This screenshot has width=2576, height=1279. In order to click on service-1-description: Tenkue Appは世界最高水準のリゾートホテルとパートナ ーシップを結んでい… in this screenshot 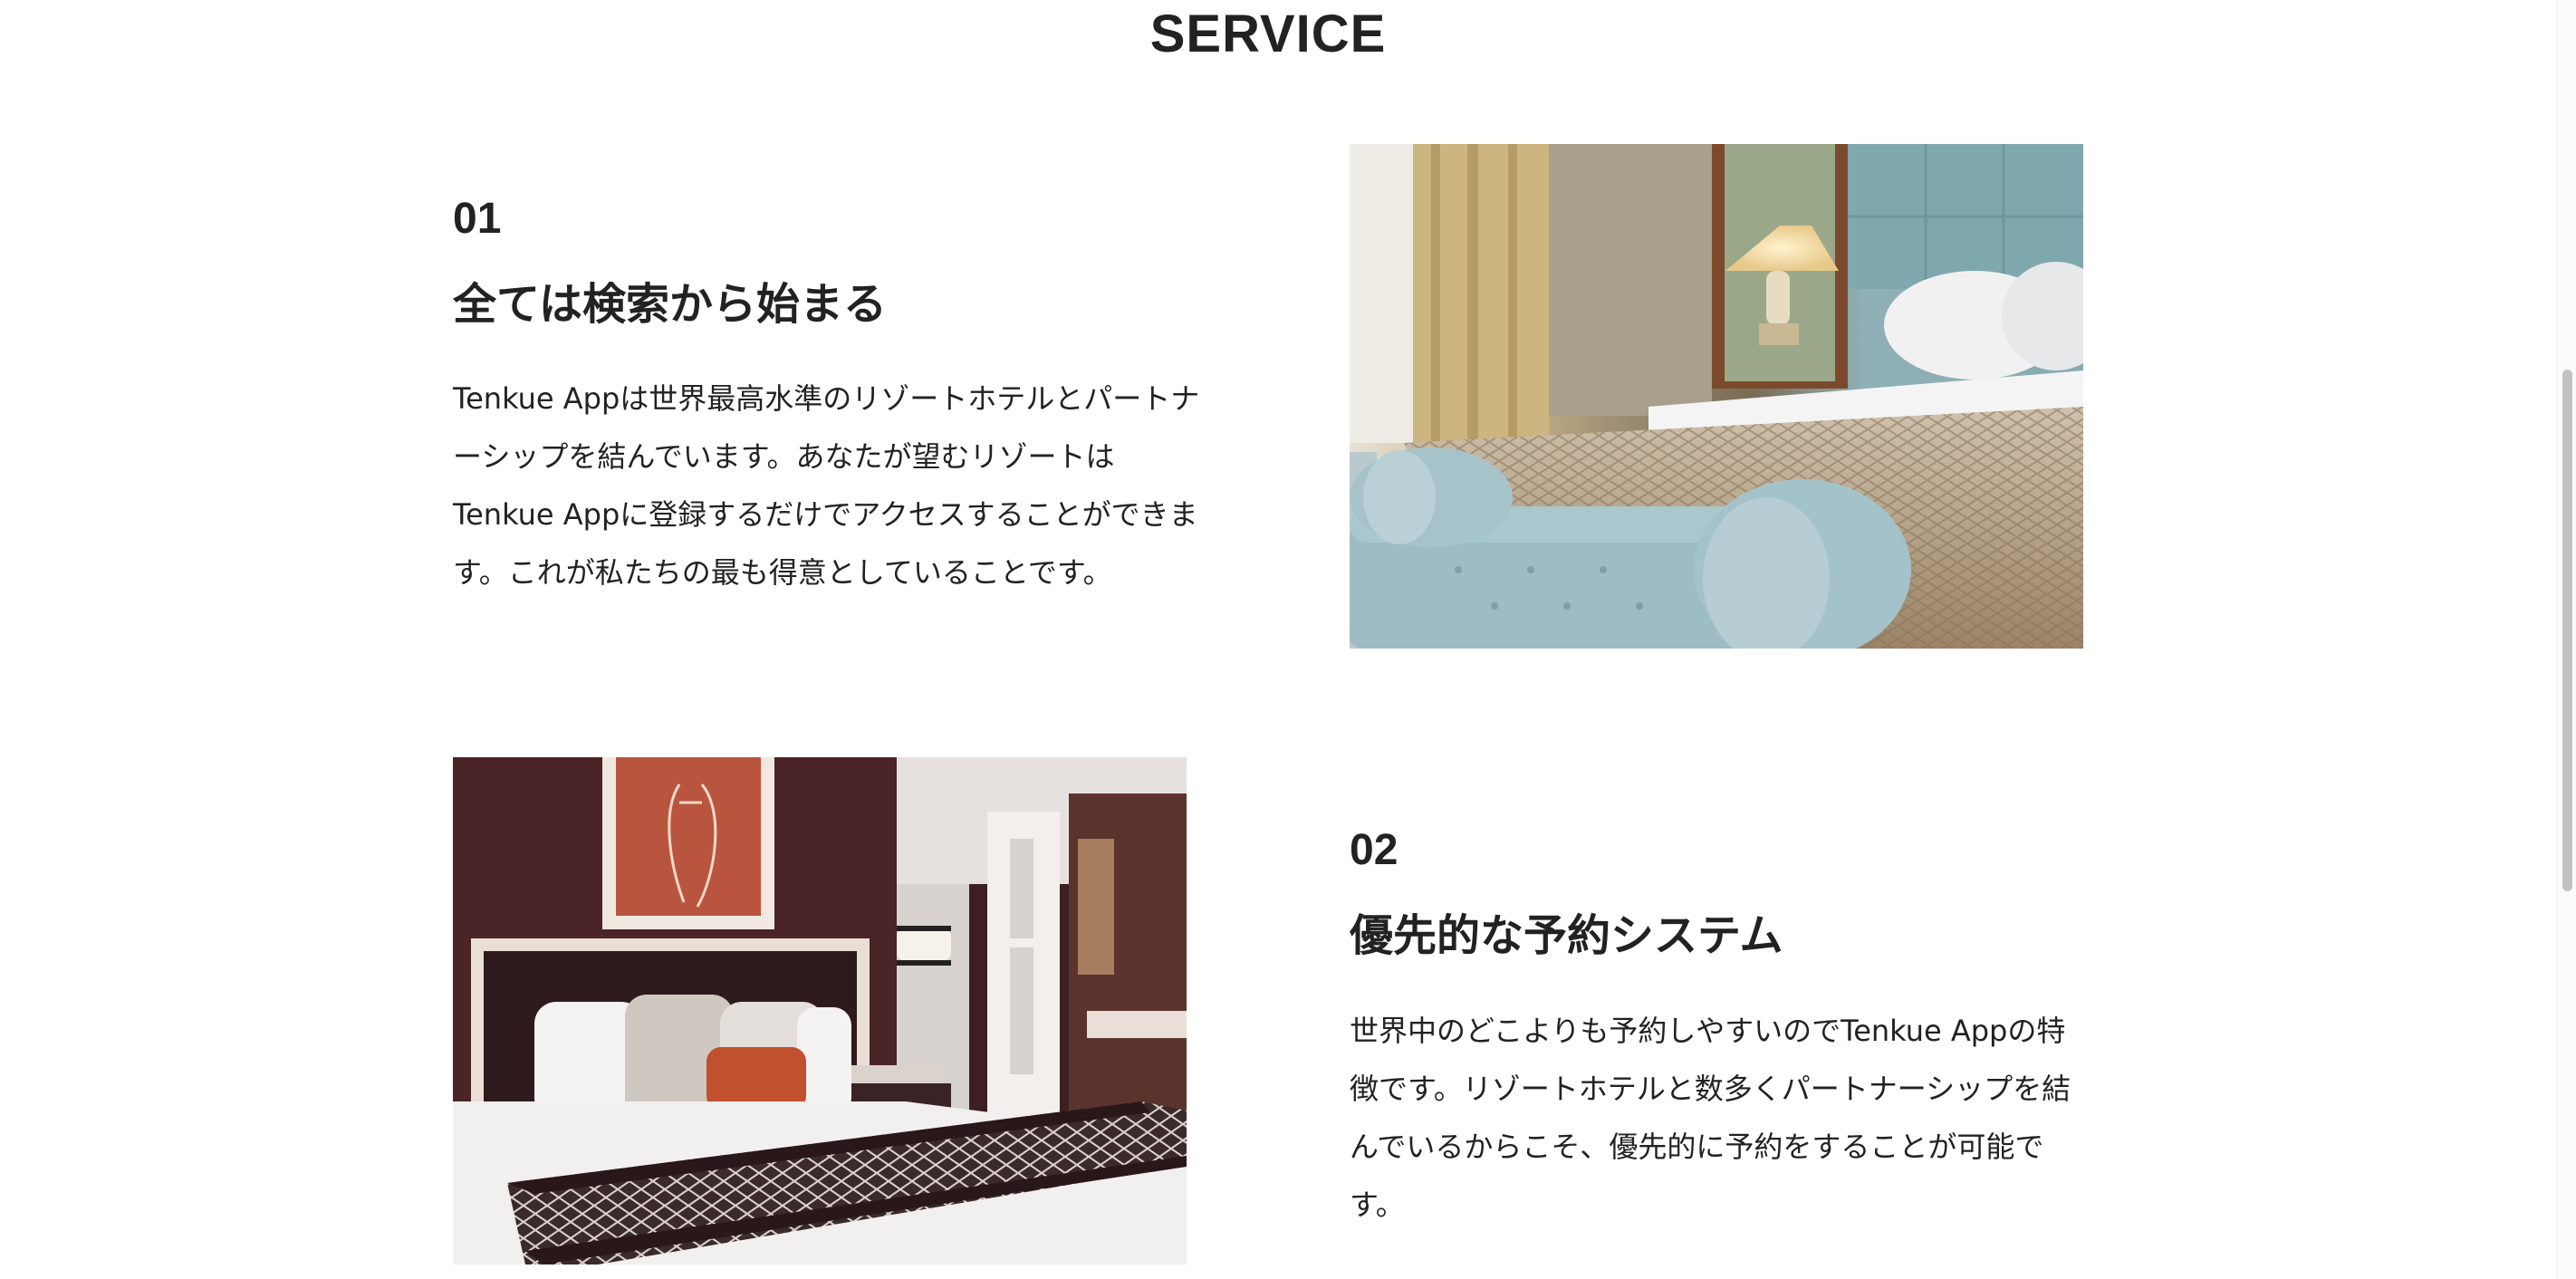, I will do `click(826, 486)`.